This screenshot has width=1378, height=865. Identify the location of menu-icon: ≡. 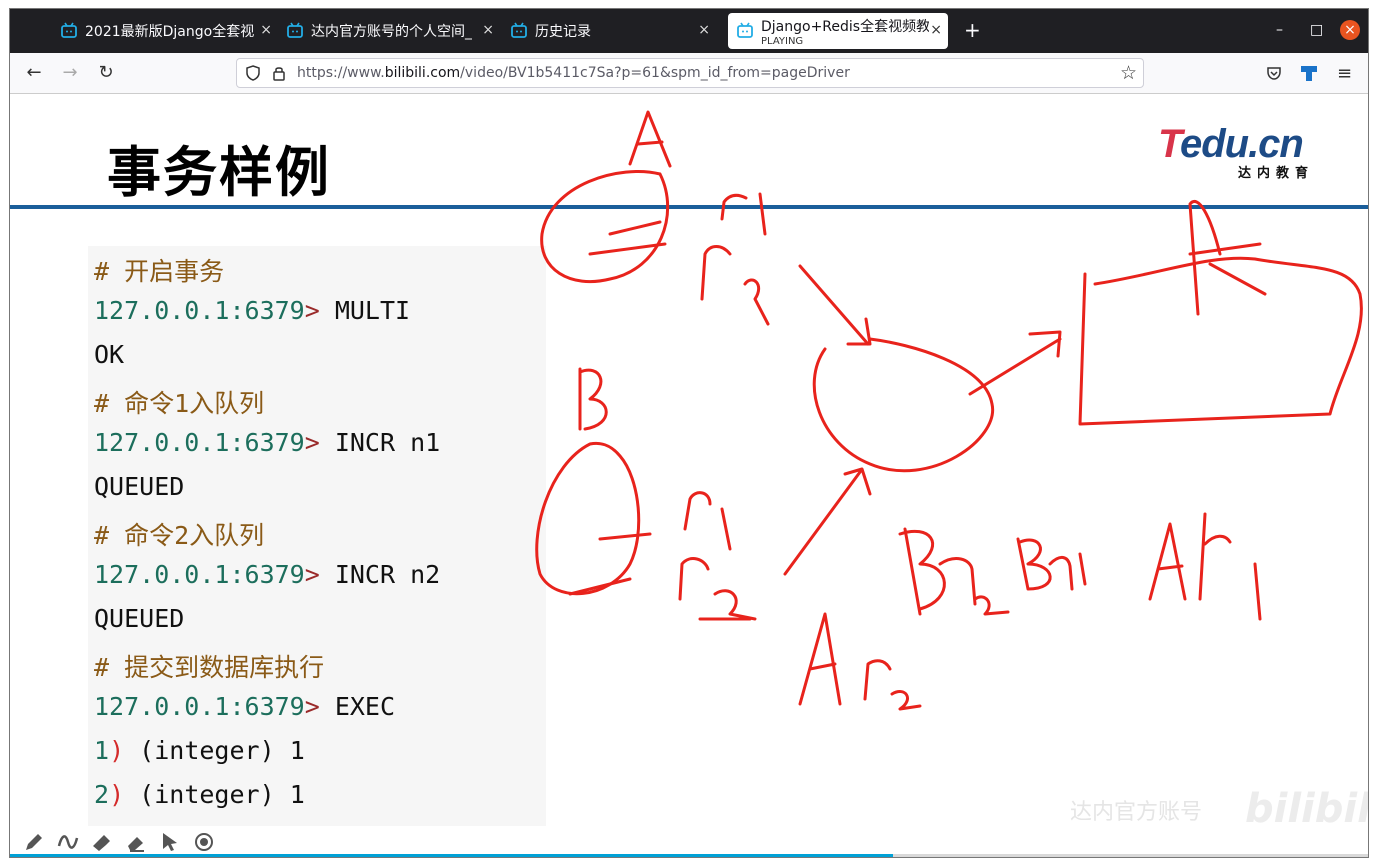
(1344, 73).